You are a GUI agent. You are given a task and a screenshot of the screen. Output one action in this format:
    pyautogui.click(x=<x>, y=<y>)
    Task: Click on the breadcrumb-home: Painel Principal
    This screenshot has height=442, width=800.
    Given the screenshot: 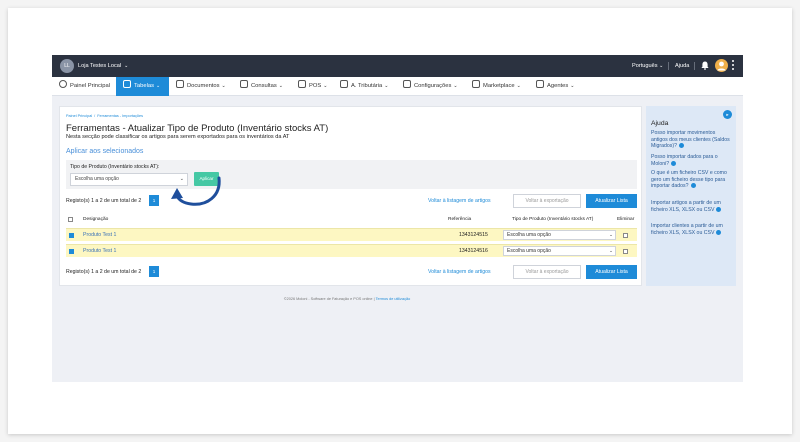 What is the action you would take?
    pyautogui.click(x=79, y=116)
    